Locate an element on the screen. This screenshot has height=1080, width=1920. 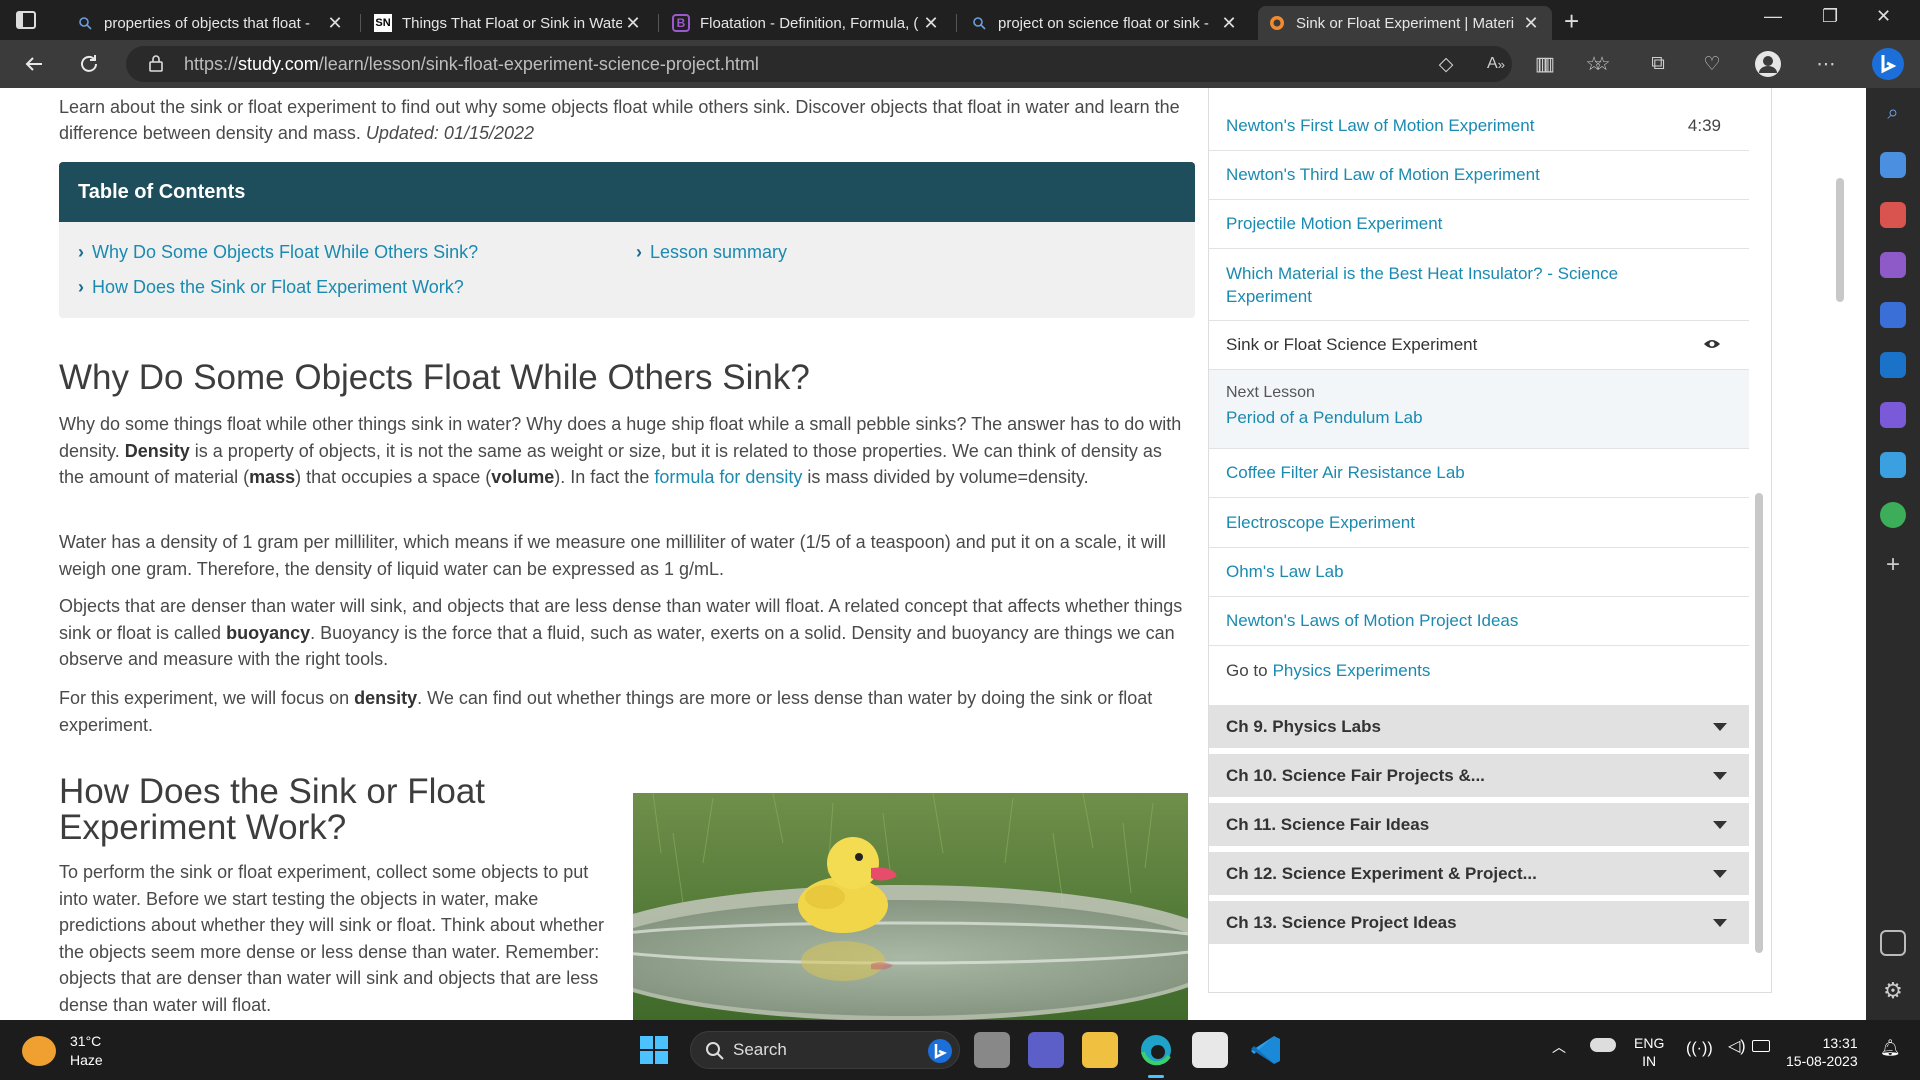
clock: 13:31 15-08-2023 is located at coordinates (1822, 1052).